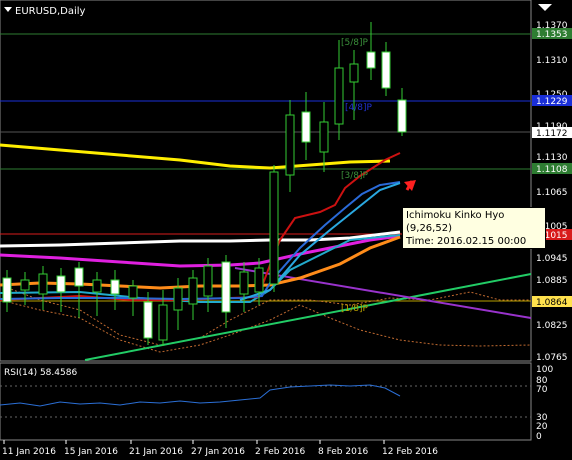 This screenshot has width=572, height=460. What do you see at coordinates (91, 452) in the screenshot?
I see `time-tick: 15 Jan 2016` at bounding box center [91, 452].